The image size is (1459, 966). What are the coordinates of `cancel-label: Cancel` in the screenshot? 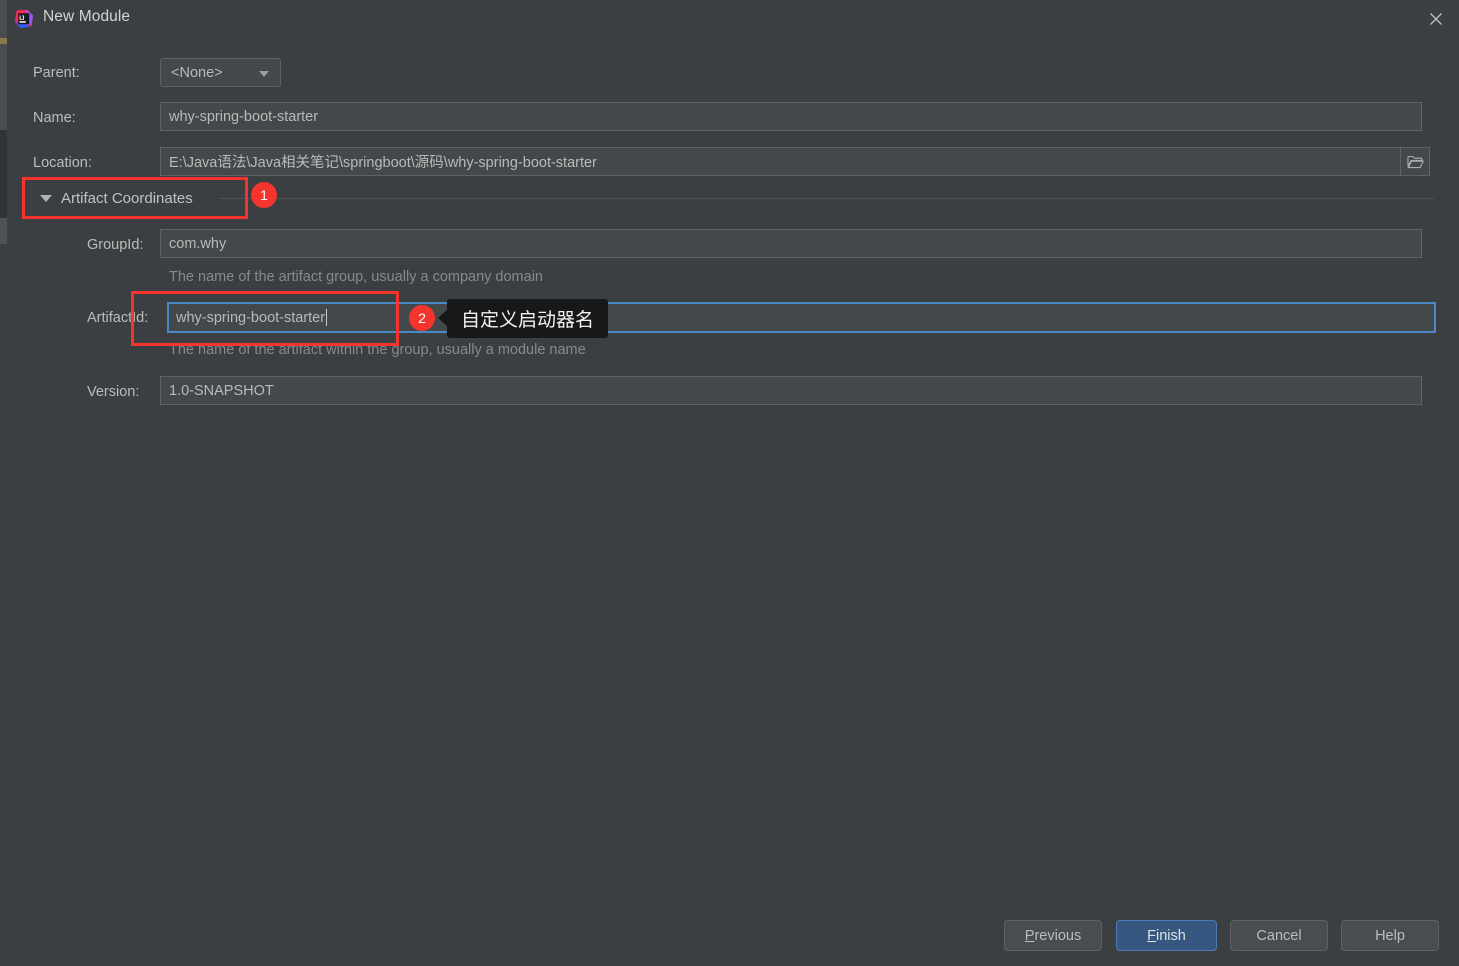 It's located at (1279, 935).